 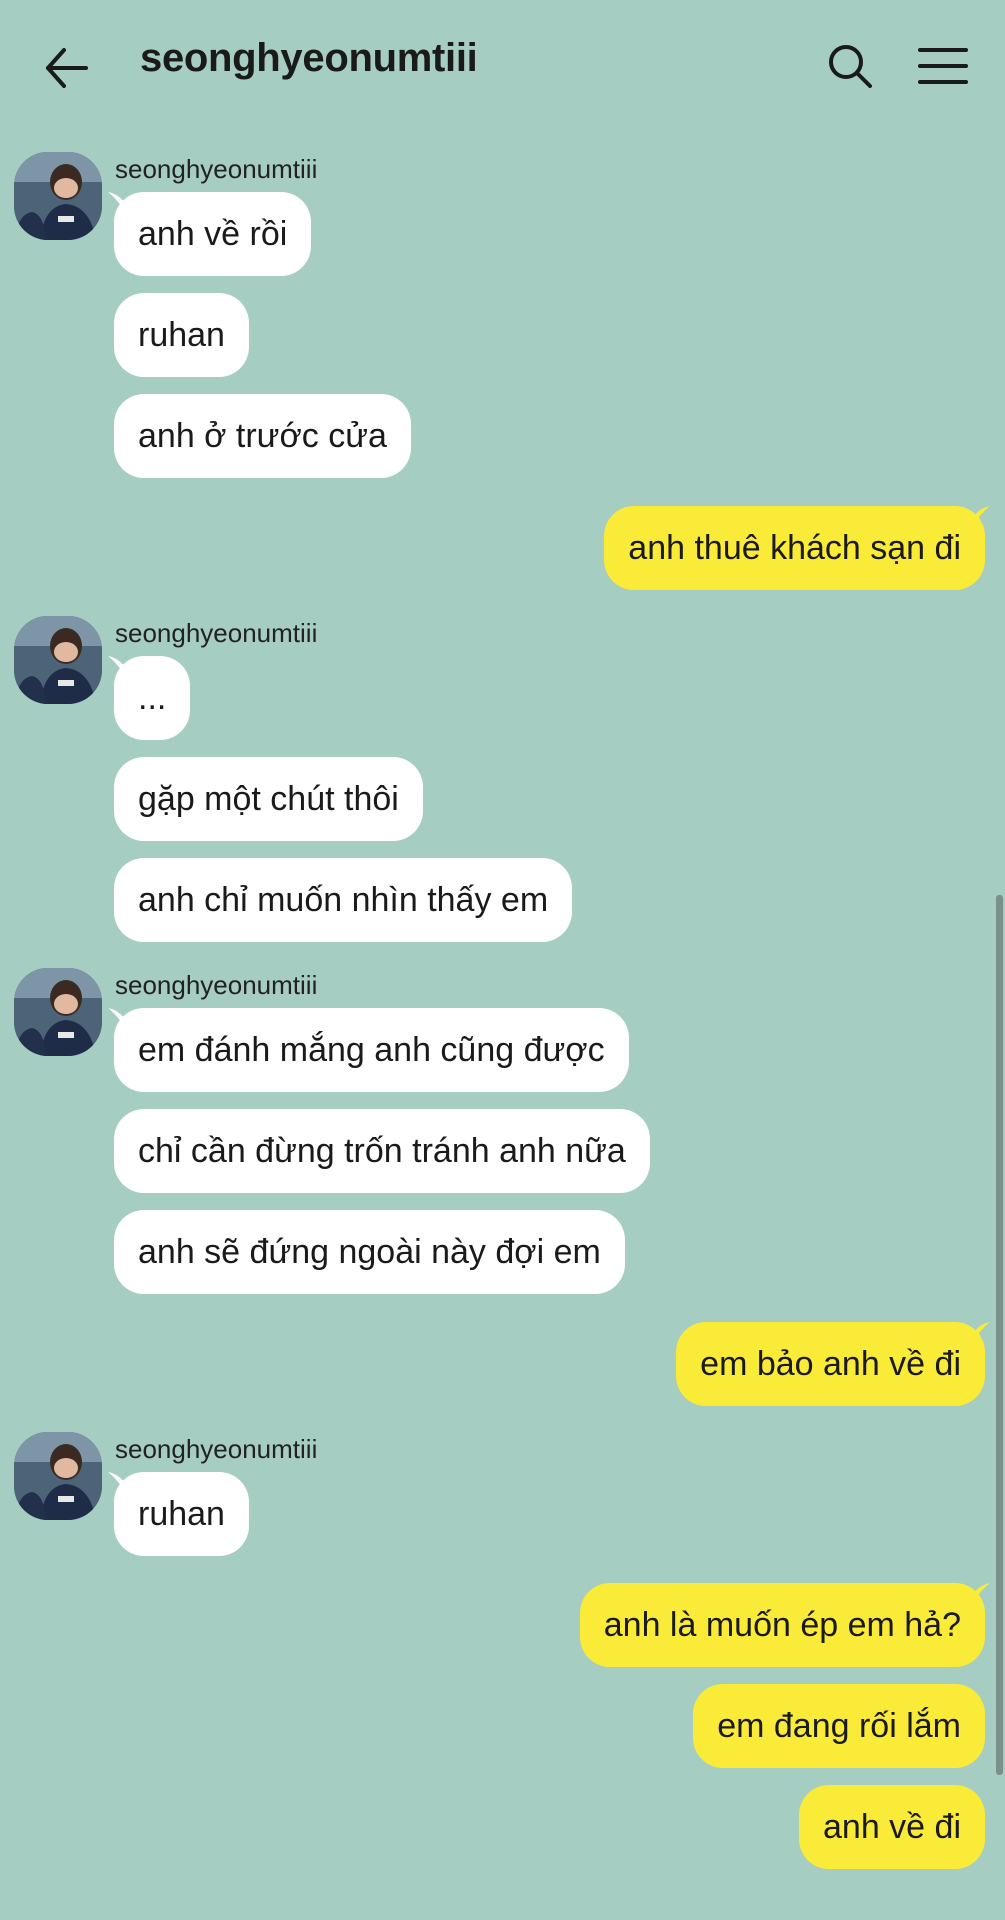 I want to click on outgoing-message: anh về đi, so click(x=892, y=1827).